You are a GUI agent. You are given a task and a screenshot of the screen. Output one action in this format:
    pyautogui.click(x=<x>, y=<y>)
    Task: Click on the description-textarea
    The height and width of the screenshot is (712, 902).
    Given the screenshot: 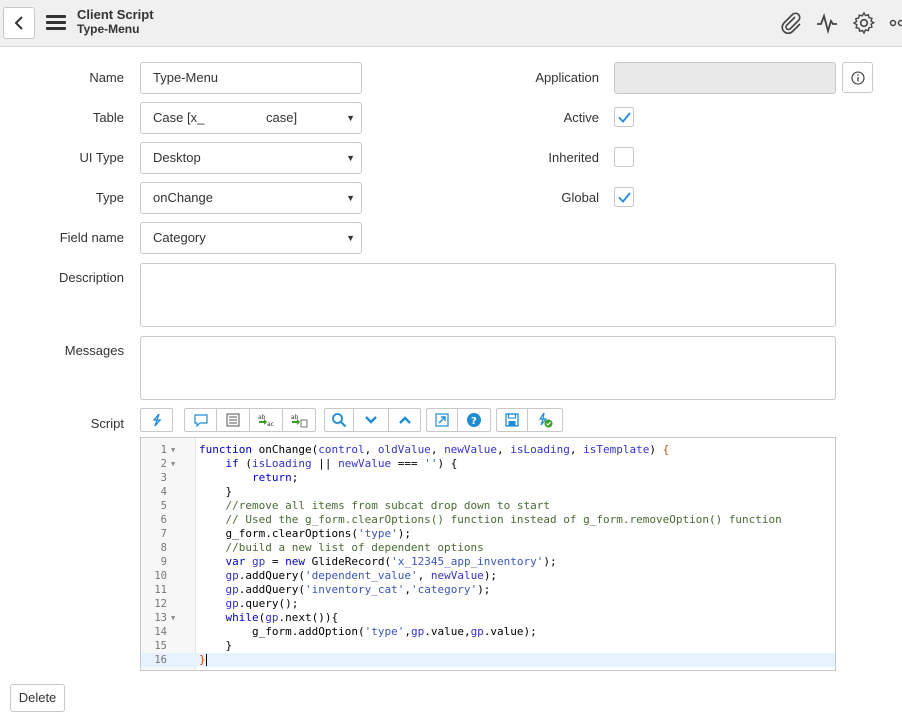 What is the action you would take?
    pyautogui.click(x=488, y=295)
    